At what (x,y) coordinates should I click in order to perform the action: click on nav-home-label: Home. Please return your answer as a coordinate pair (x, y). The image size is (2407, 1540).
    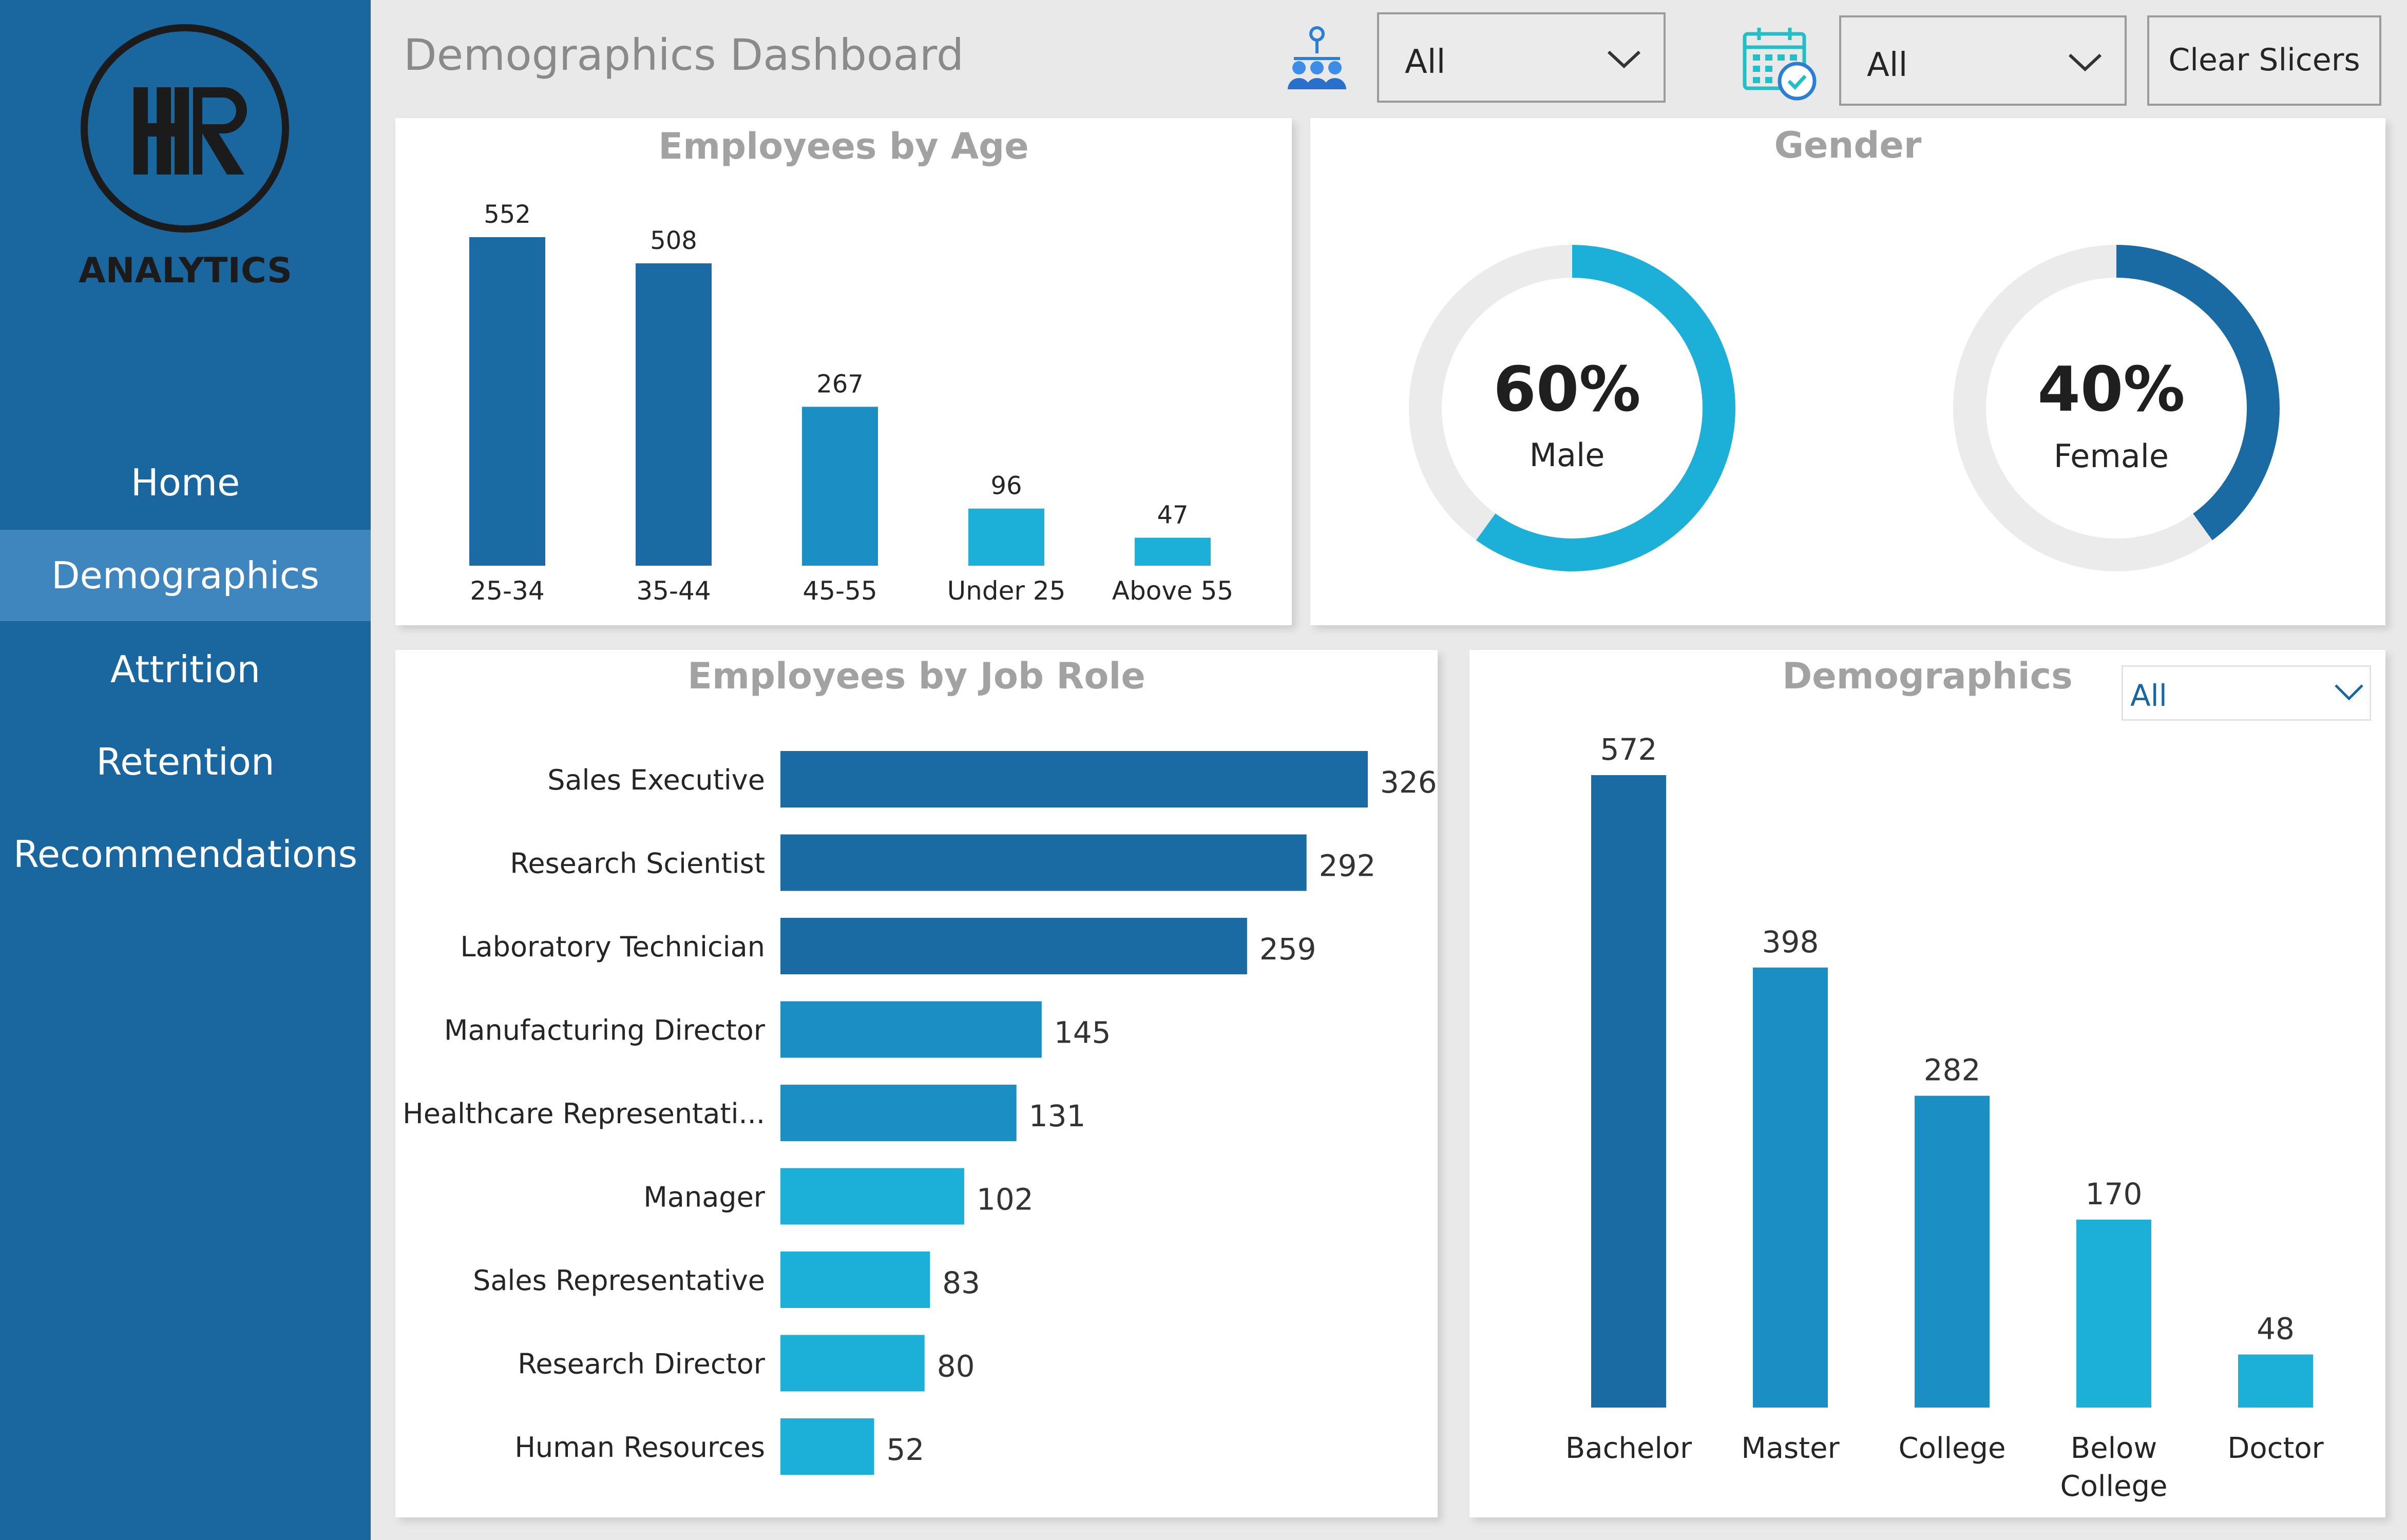
    Looking at the image, I should click on (185, 482).